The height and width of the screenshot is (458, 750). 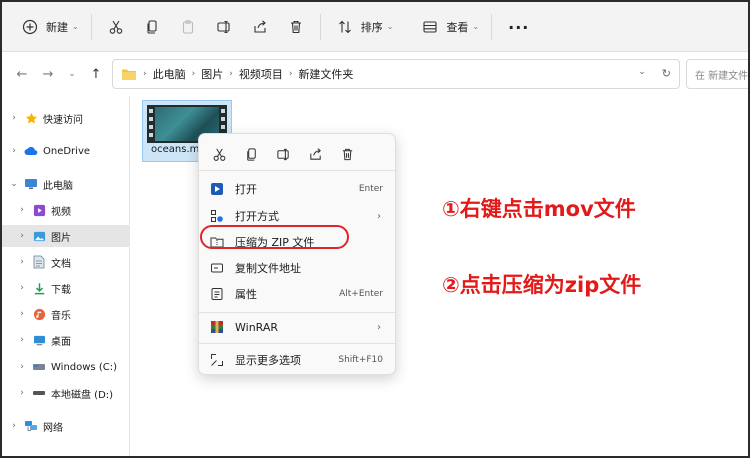 What do you see at coordinates (65, 151) in the screenshot?
I see `sidebar-item-onedrive: › OneDrive` at bounding box center [65, 151].